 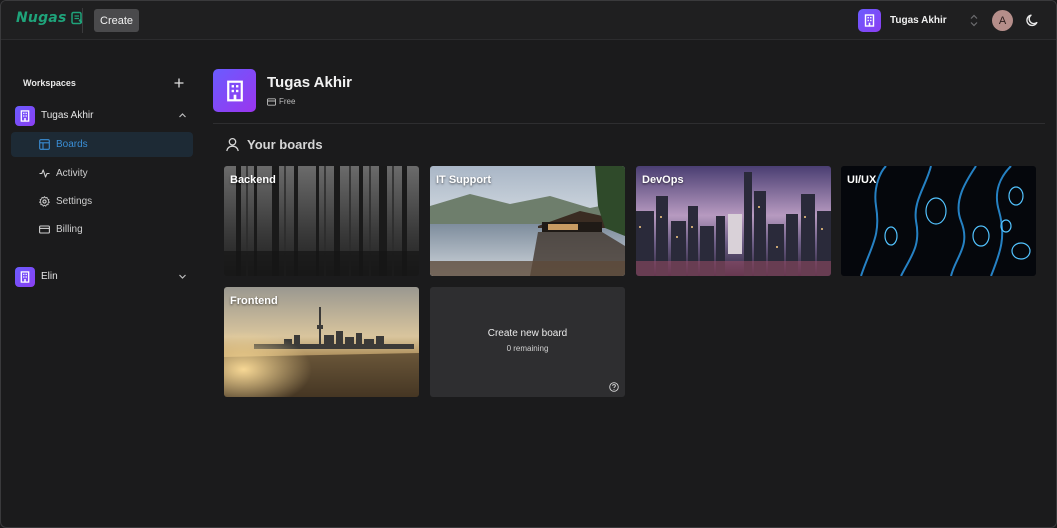 What do you see at coordinates (105, 276) in the screenshot?
I see `workspace-item-elin: Elin` at bounding box center [105, 276].